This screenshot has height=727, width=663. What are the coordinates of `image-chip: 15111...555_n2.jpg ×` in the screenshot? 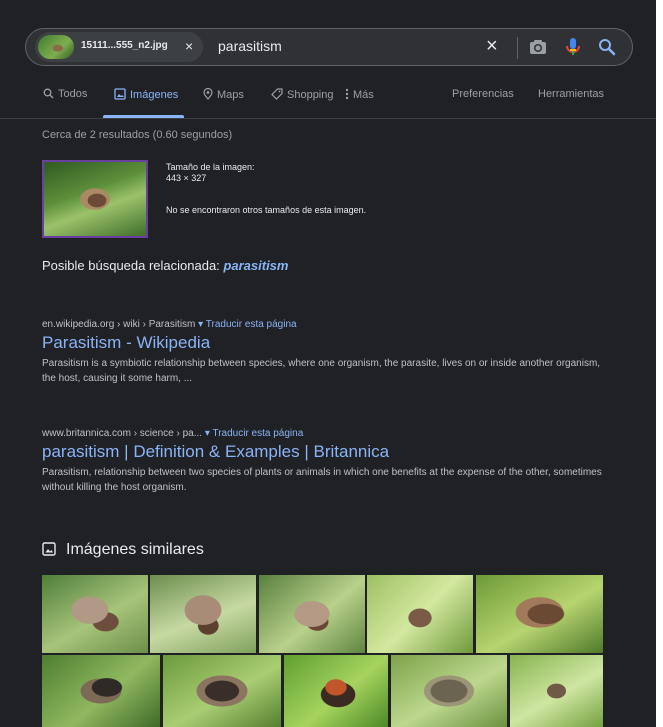 It's located at (119, 47).